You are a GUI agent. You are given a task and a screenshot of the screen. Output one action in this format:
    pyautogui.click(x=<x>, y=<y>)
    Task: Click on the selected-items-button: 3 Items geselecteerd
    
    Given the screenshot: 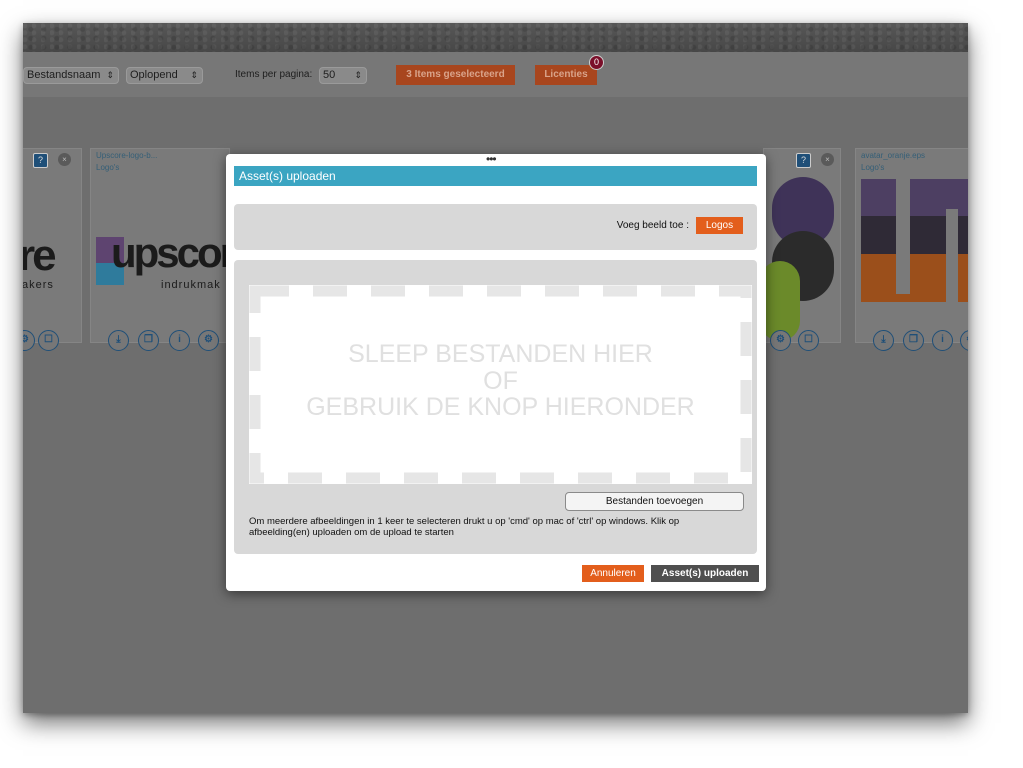 What is the action you would take?
    pyautogui.click(x=455, y=75)
    